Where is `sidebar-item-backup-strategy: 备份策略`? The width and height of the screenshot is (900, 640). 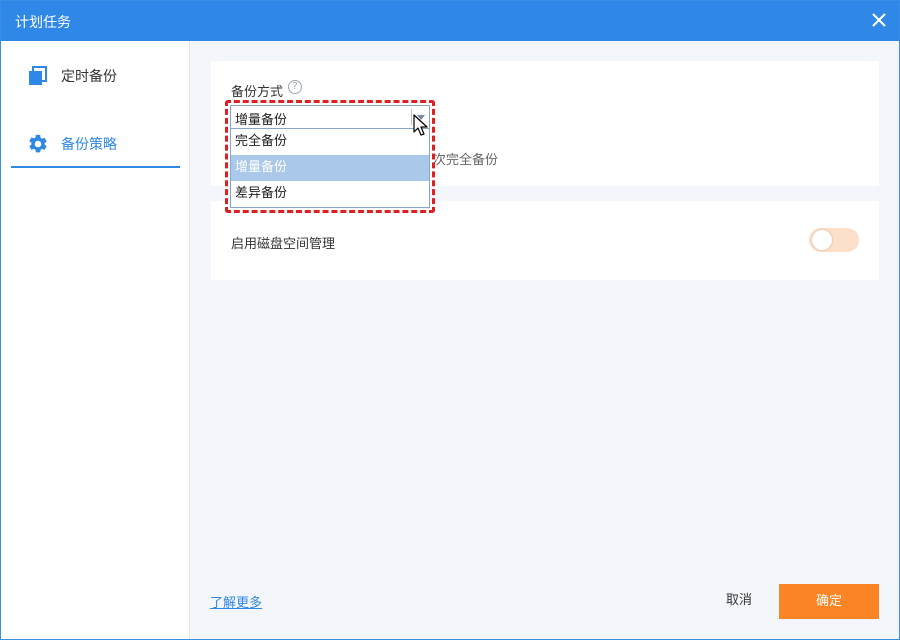 sidebar-item-backup-strategy: 备份策略 is located at coordinates (95, 145).